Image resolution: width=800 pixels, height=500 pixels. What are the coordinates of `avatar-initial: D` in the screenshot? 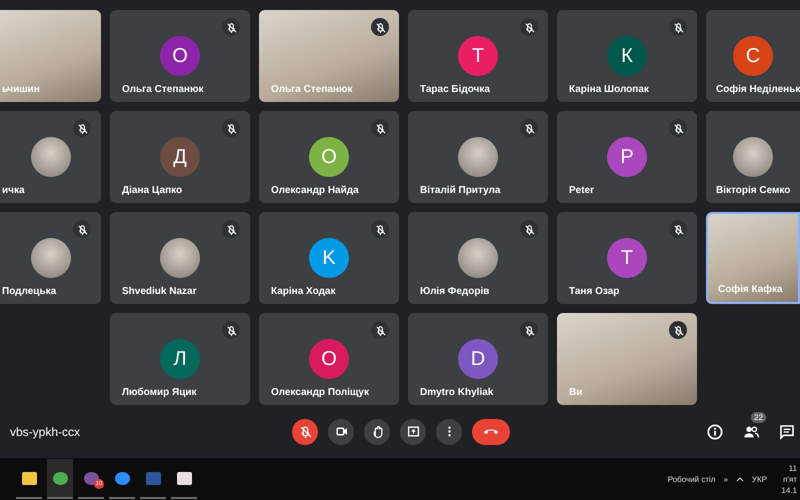 It's located at (478, 359).